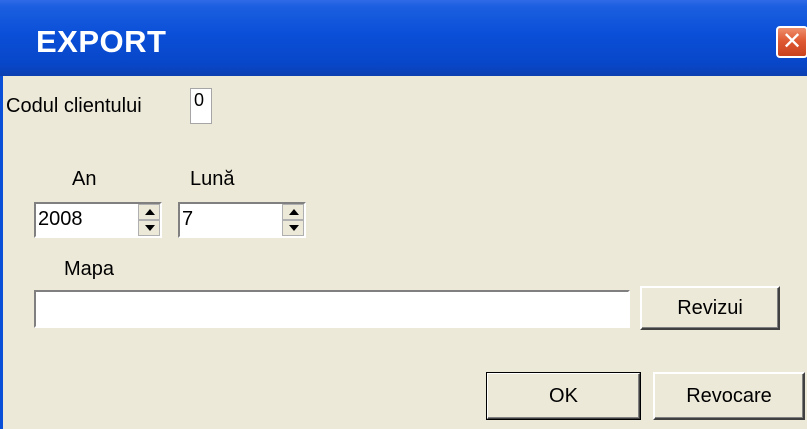 This screenshot has width=807, height=429. What do you see at coordinates (60, 219) in the screenshot?
I see `year-value: 2008` at bounding box center [60, 219].